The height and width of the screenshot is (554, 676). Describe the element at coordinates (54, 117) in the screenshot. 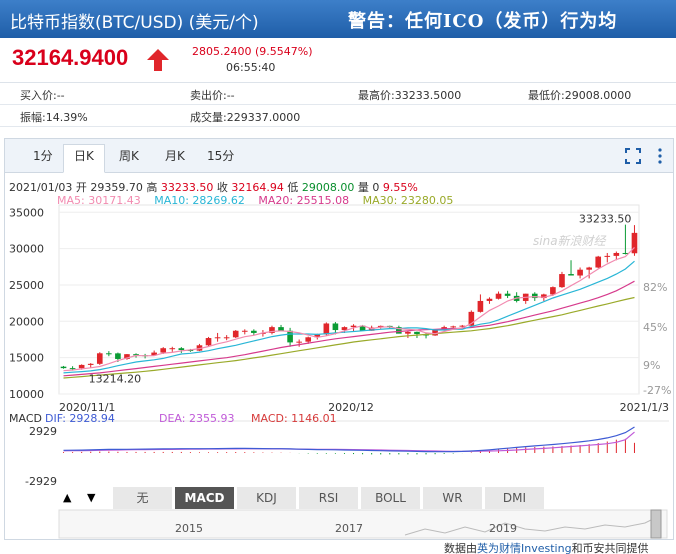

I see `amplitude: 振幅:14.39%` at that location.